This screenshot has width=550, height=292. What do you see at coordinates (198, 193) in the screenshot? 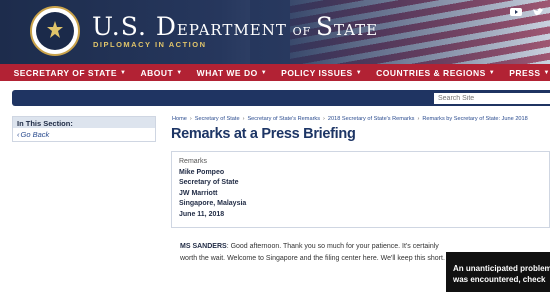
I see `venue: JW Marriott` at bounding box center [198, 193].